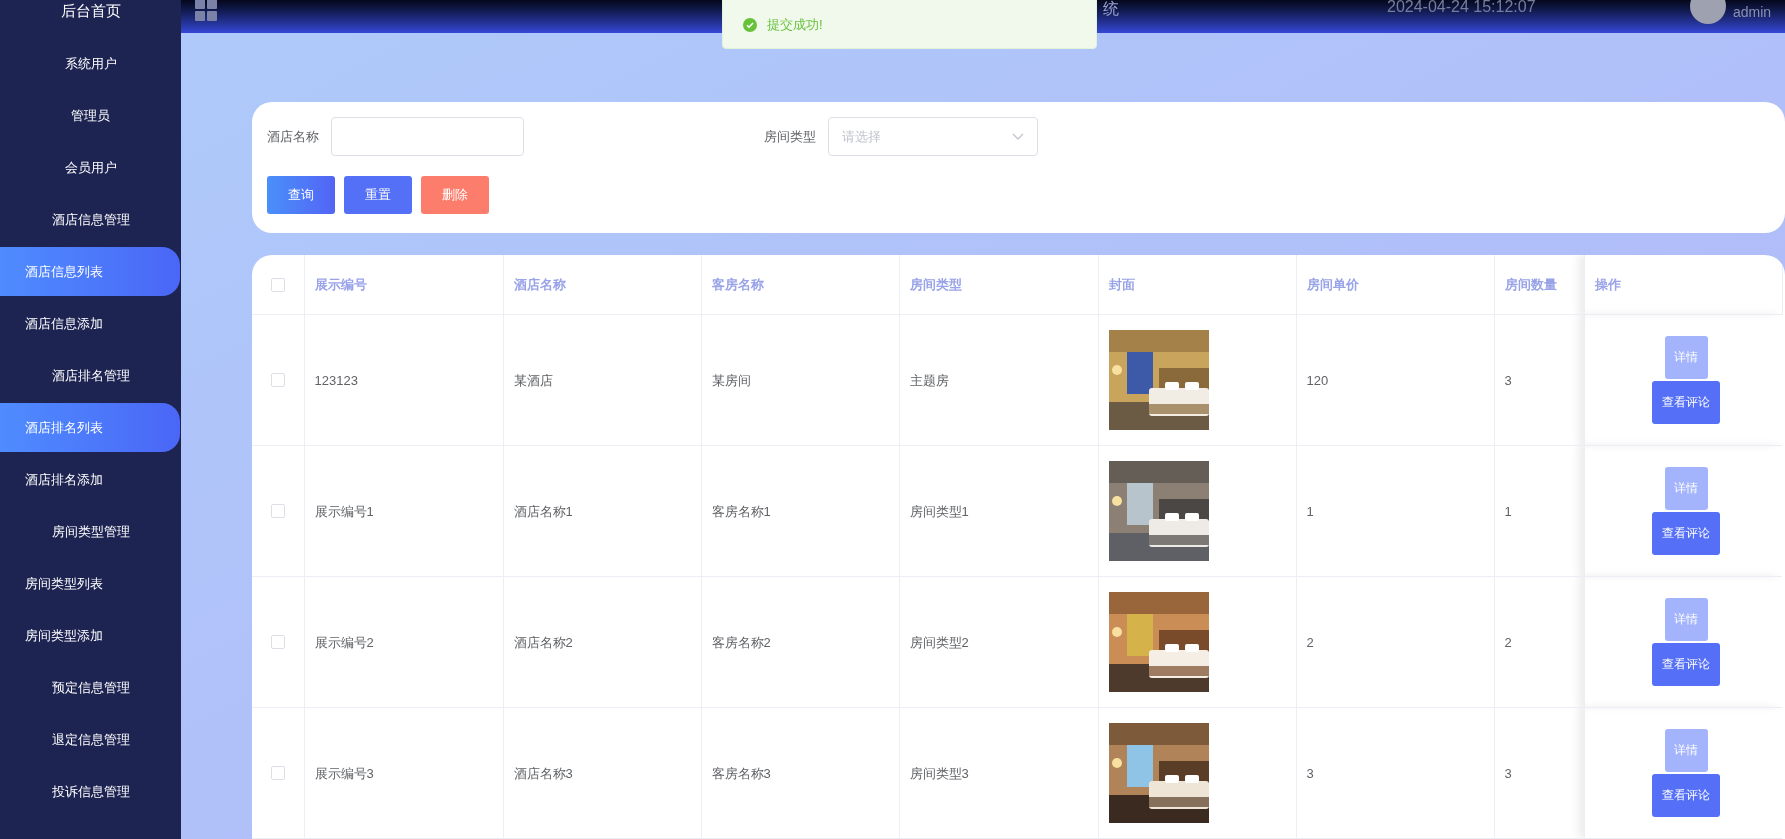 Image resolution: width=1785 pixels, height=839 pixels. What do you see at coordinates (90, 63) in the screenshot?
I see `sidebar-item: 系统用户` at bounding box center [90, 63].